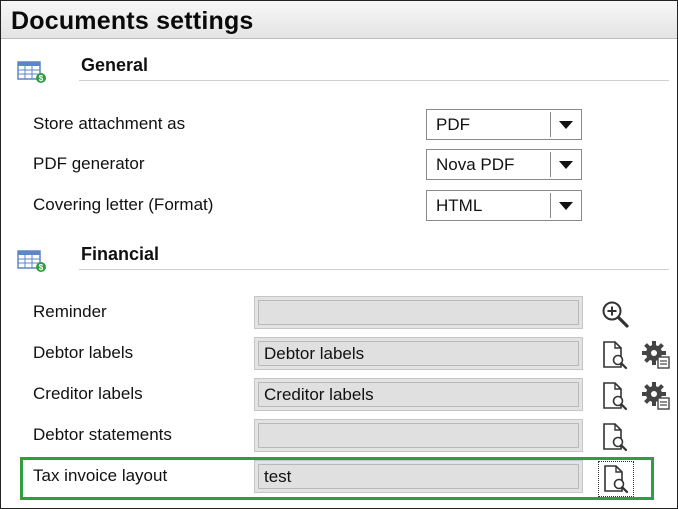 The image size is (678, 509). I want to click on covering-letter-select: HTML, so click(504, 205).